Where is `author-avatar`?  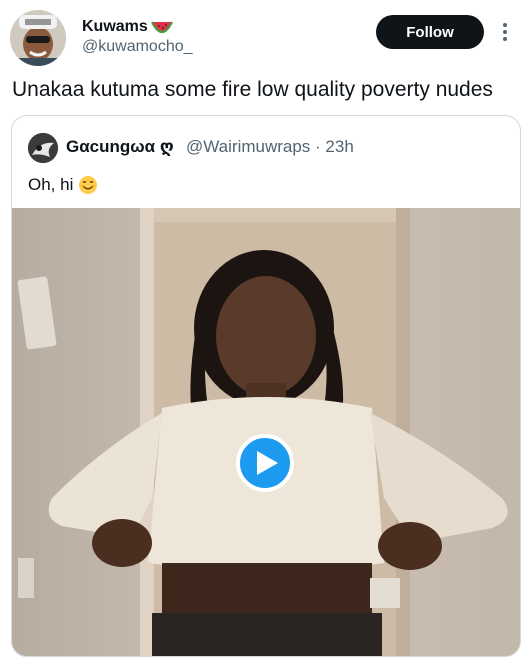 author-avatar is located at coordinates (38, 38).